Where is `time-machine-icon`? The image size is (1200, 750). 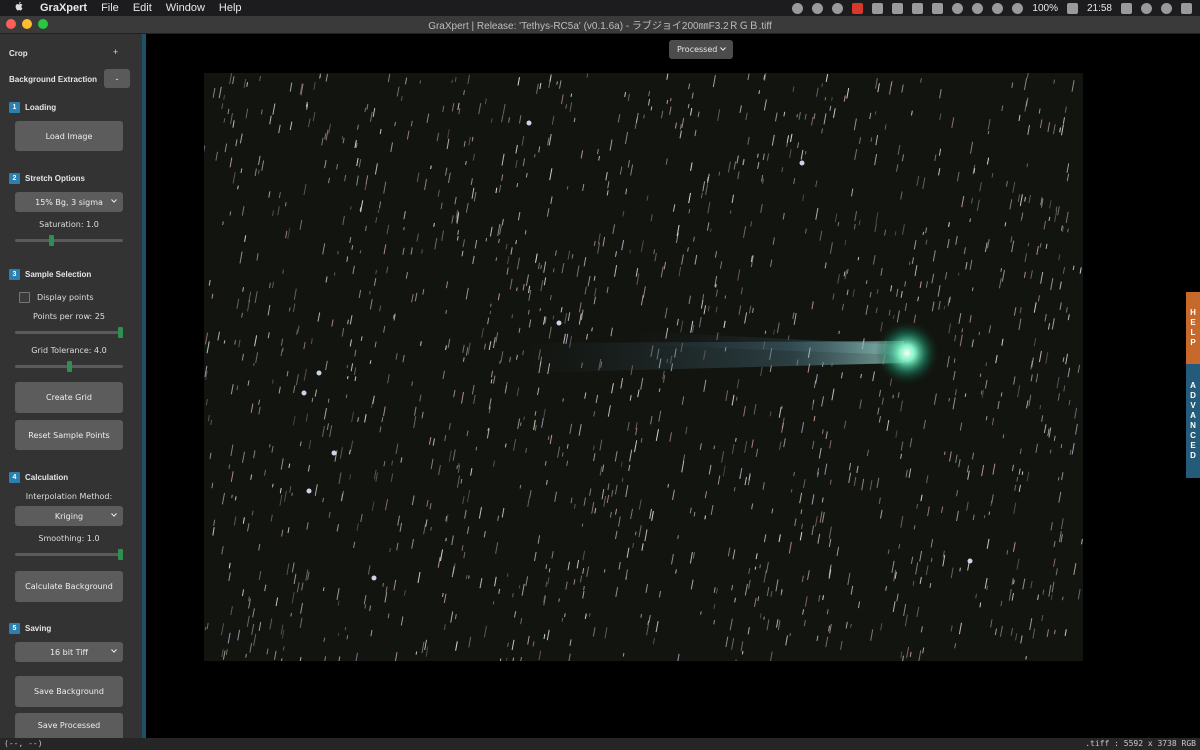
time-machine-icon is located at coordinates (958, 8).